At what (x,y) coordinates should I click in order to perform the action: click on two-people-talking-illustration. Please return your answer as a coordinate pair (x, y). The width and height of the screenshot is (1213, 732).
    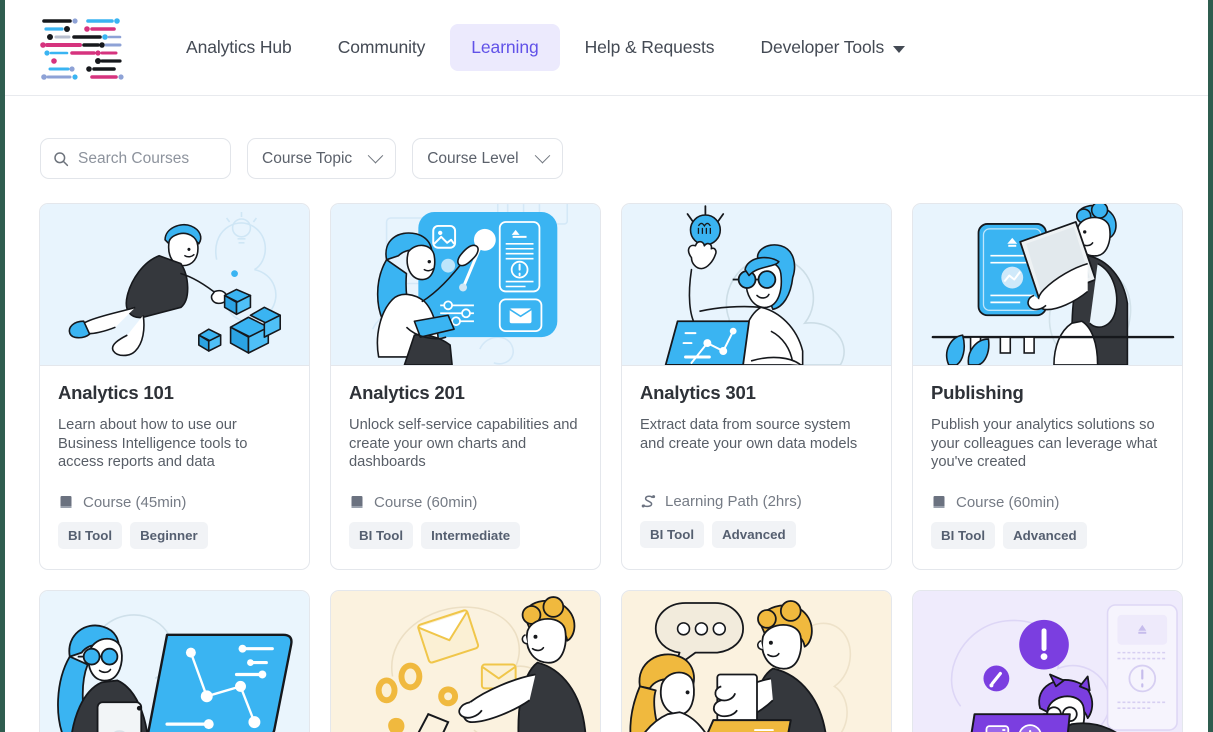
    Looking at the image, I should click on (740, 665).